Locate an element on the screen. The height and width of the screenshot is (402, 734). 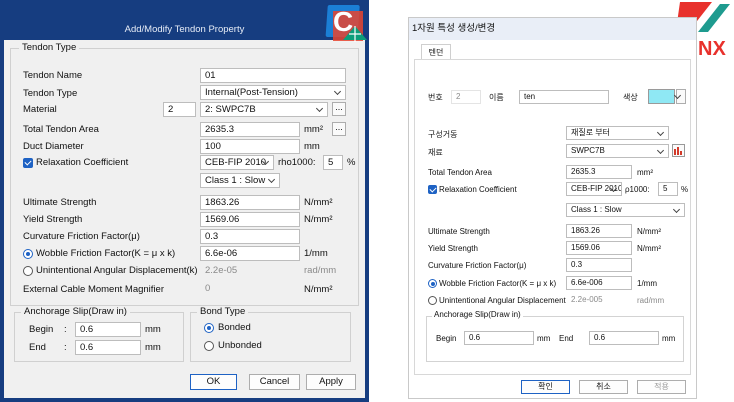
color-swatch is located at coordinates (661, 96).